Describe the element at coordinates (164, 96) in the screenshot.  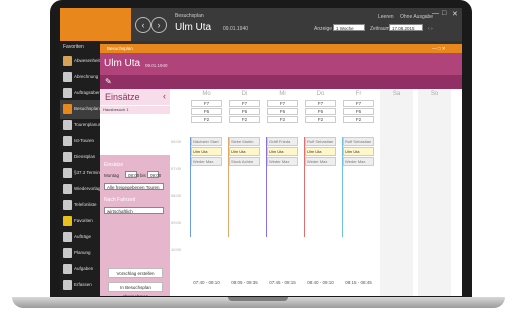
I see `collapse-icon: ‹` at that location.